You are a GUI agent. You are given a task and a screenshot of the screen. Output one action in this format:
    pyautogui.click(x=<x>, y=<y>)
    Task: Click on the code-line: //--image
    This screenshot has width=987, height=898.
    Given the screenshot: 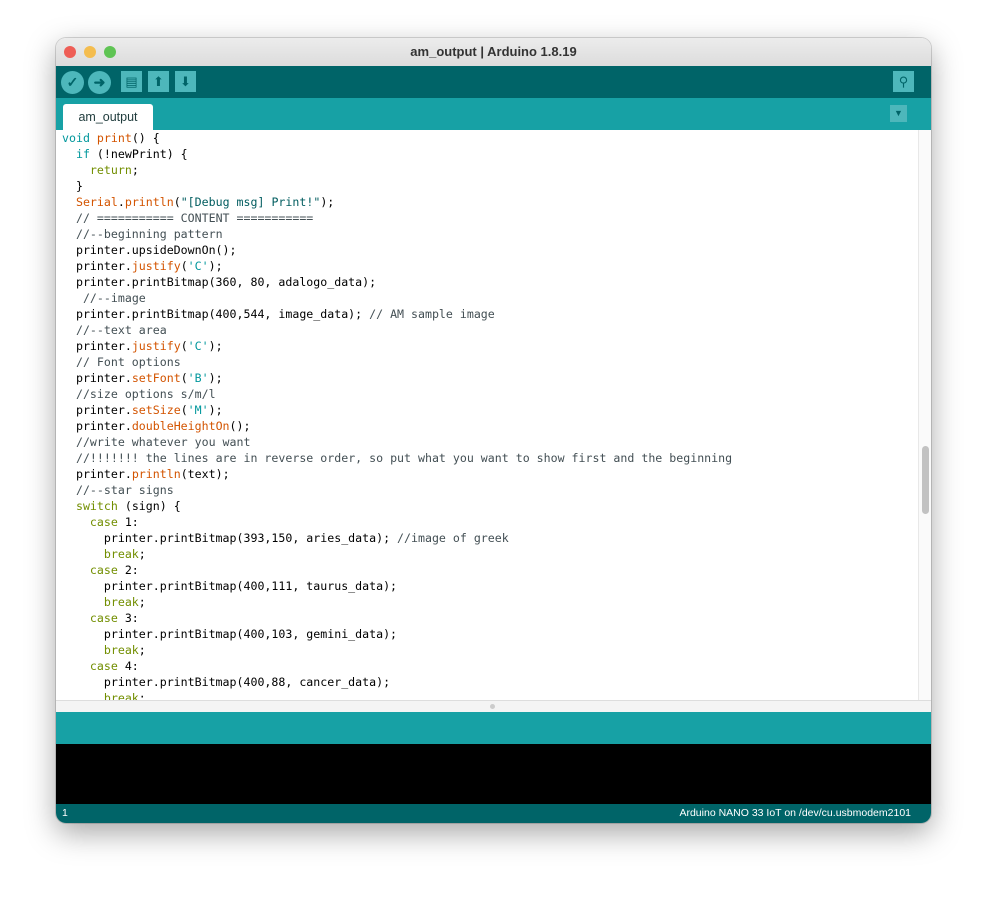 What is the action you would take?
    pyautogui.click(x=397, y=298)
    